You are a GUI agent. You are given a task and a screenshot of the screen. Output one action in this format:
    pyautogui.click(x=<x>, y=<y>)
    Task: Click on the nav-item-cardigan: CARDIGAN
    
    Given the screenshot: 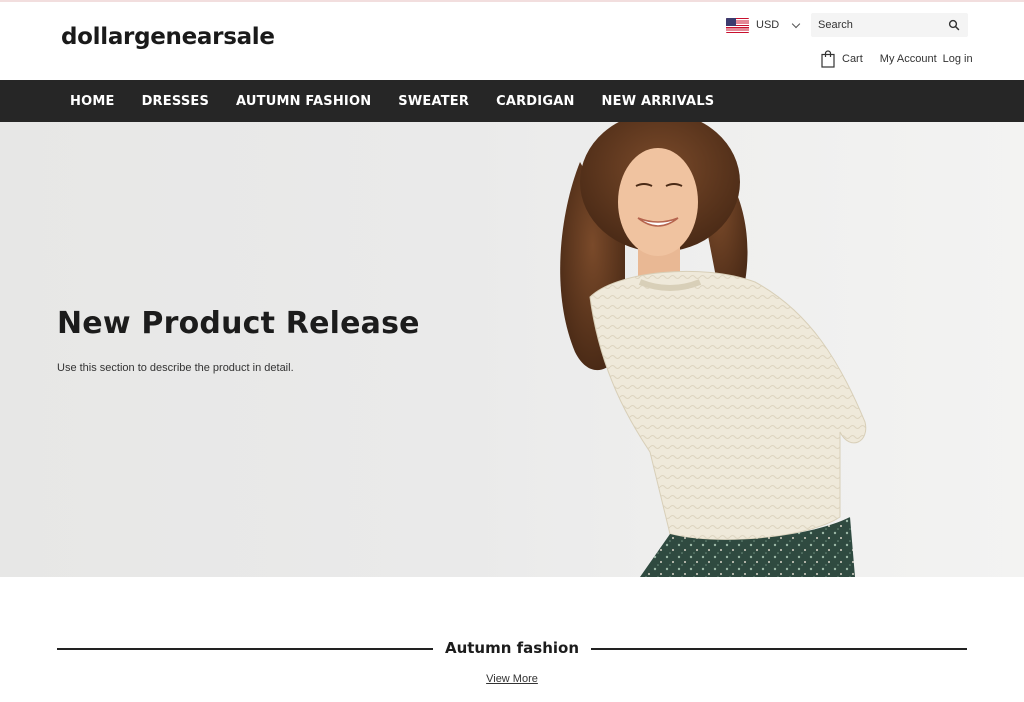 What is the action you would take?
    pyautogui.click(x=535, y=101)
    